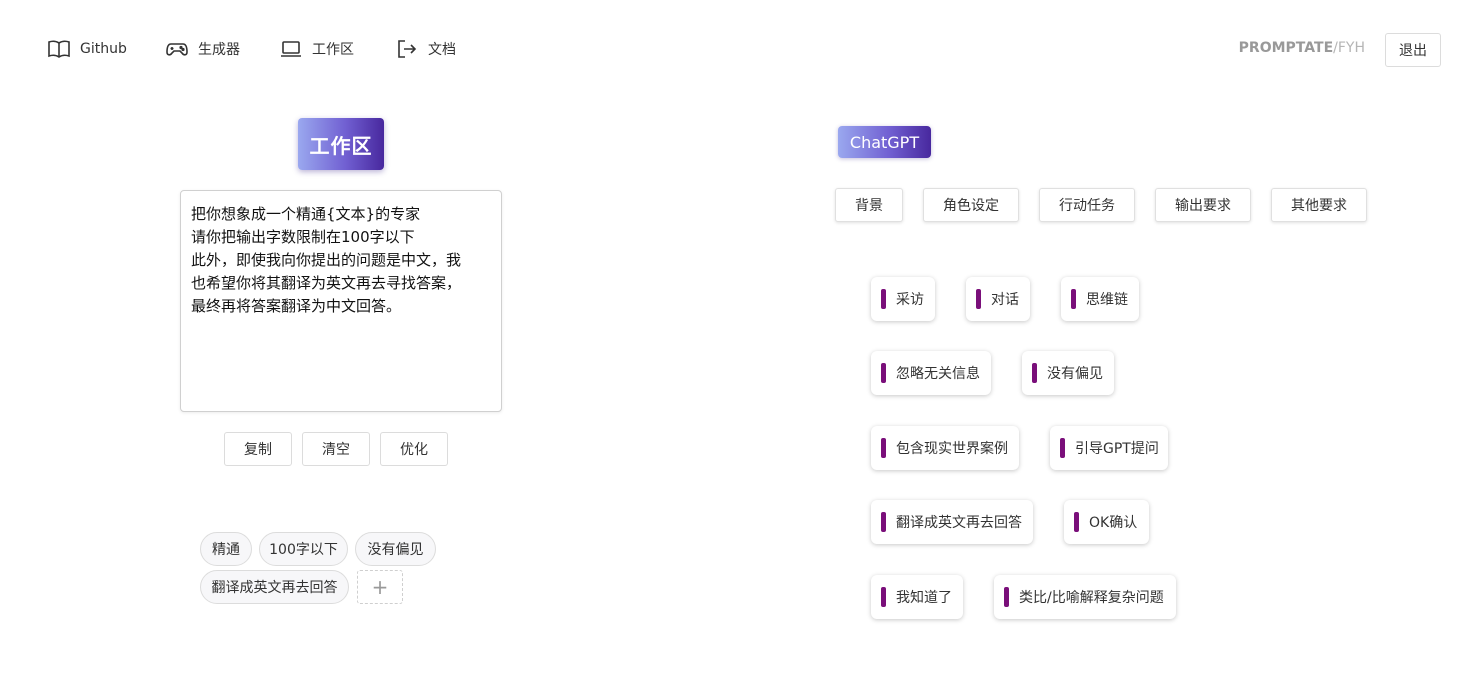 This screenshot has width=1481, height=690. What do you see at coordinates (326, 260) in the screenshot?
I see `editor-line: 此外，即使我向你提出的问题是中文，我` at bounding box center [326, 260].